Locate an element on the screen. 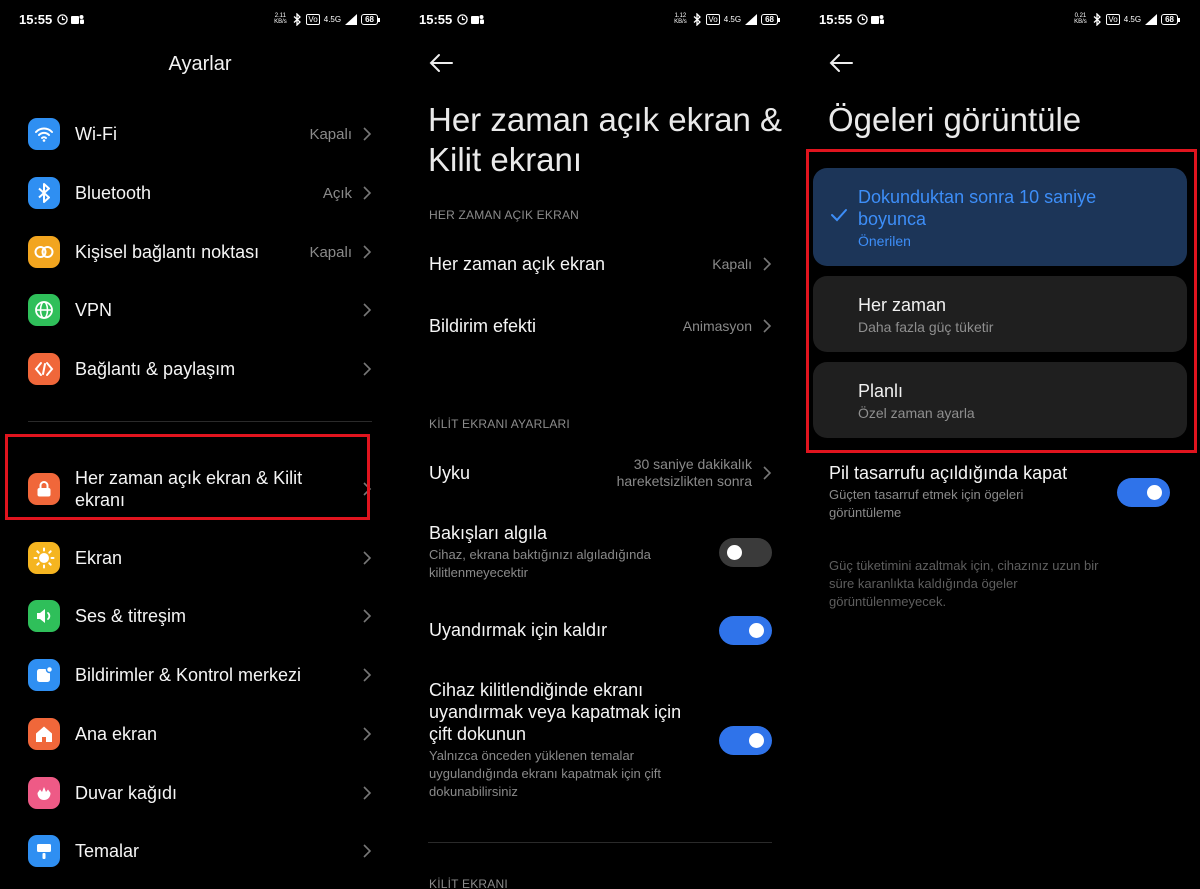 This screenshot has width=1200, height=889. raise-to-wake-row: Uyandırmak için kaldır is located at coordinates (600, 630).